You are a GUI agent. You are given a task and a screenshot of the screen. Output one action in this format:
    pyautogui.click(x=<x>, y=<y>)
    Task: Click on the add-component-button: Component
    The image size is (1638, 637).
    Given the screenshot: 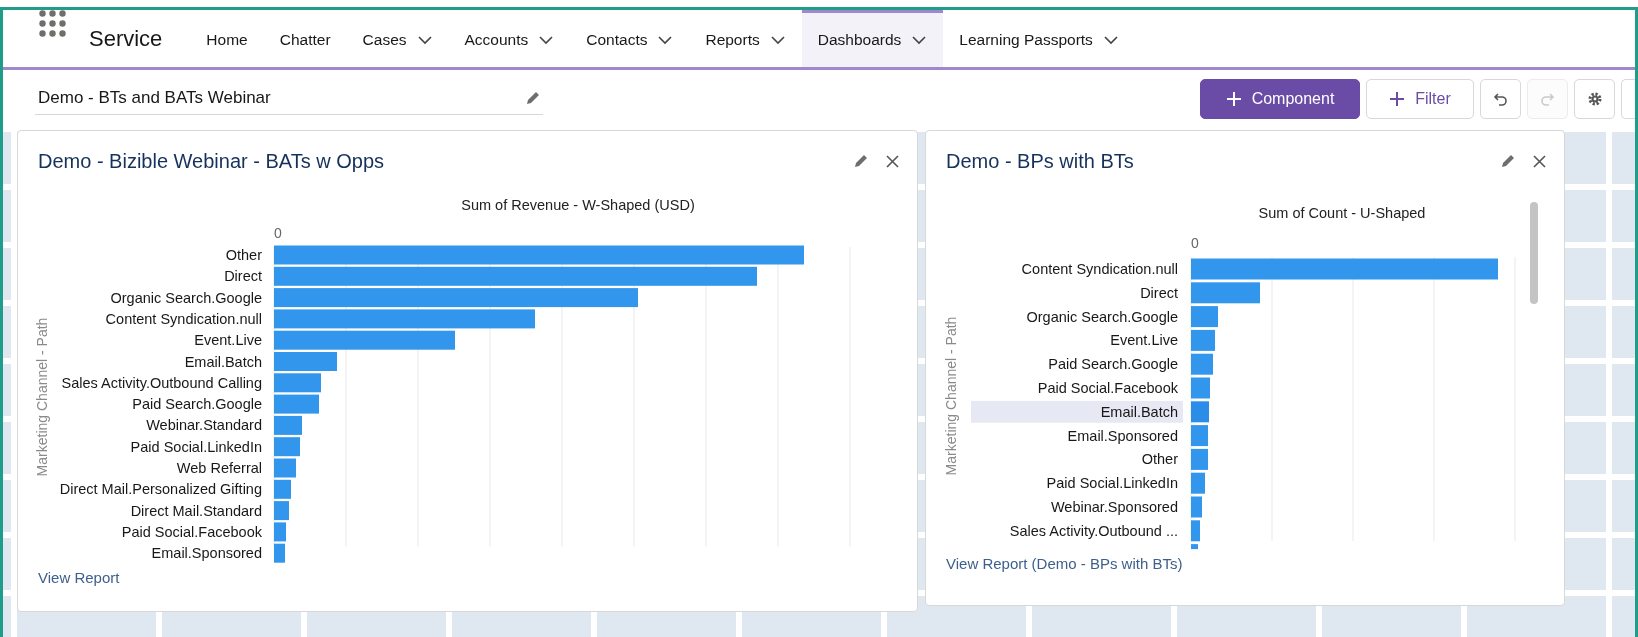 What is the action you would take?
    pyautogui.click(x=1280, y=99)
    